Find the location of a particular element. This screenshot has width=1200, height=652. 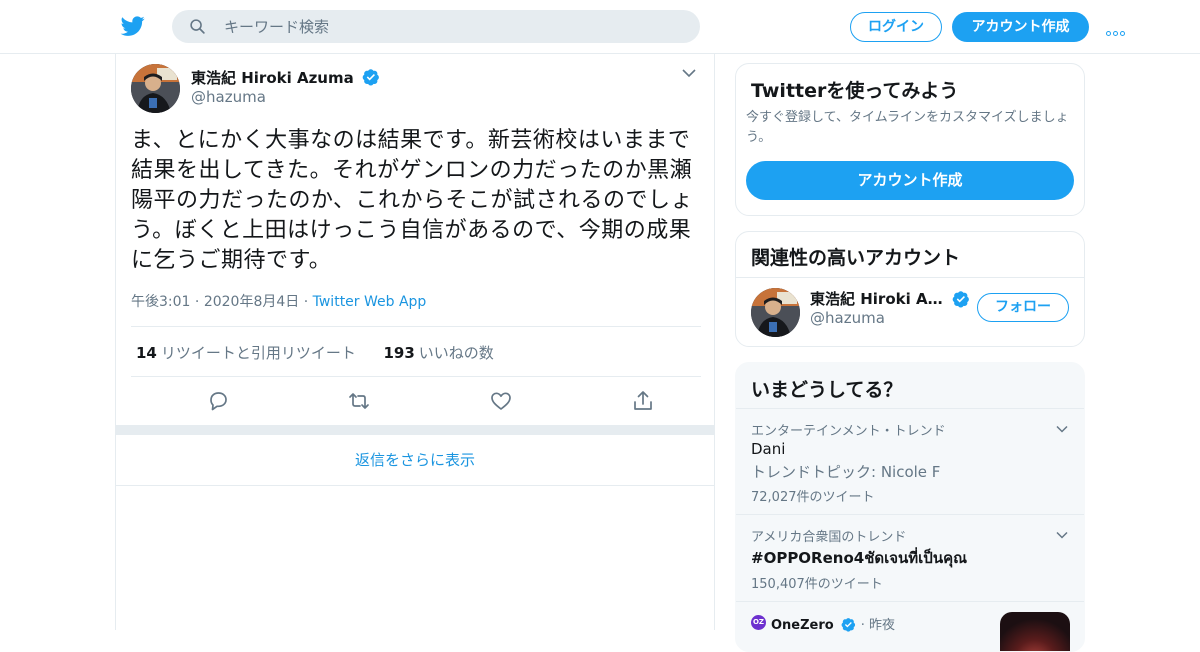

like-stat: 193 いいねの数 is located at coordinates (438, 353).